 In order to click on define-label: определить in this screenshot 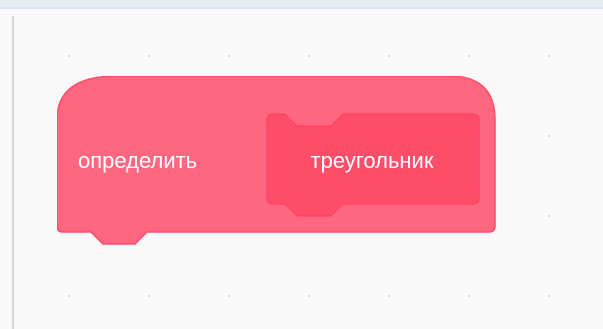, I will do `click(138, 160)`.